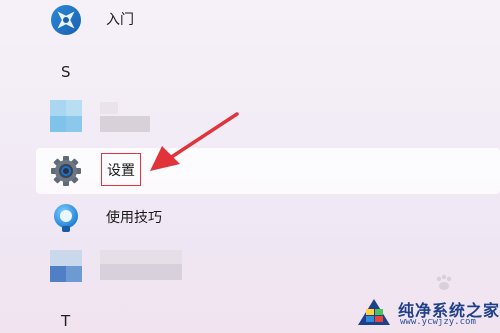  I want to click on get-started-icon, so click(66, 20).